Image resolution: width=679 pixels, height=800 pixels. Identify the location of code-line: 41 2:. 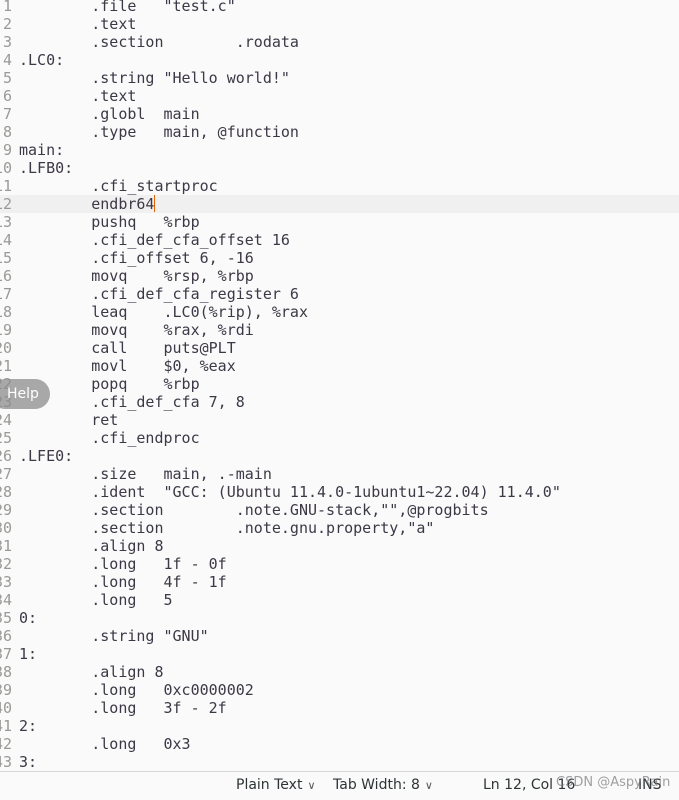
(339, 726).